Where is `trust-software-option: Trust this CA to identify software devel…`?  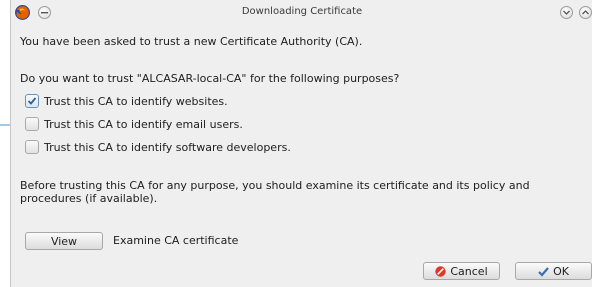 trust-software-option: Trust this CA to identify software devel… is located at coordinates (158, 147).